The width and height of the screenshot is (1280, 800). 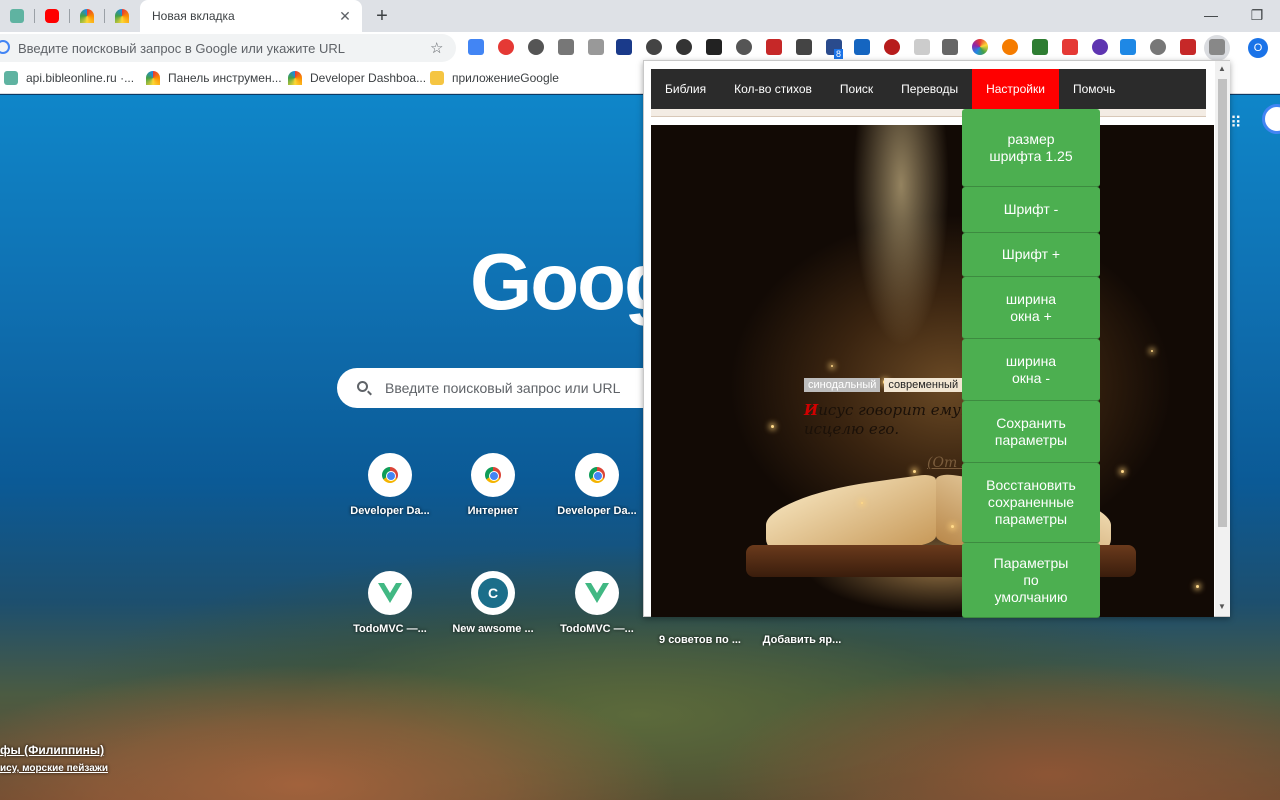 What do you see at coordinates (1031, 432) in the screenshot?
I see `save-settings-button: Сохранить параметры` at bounding box center [1031, 432].